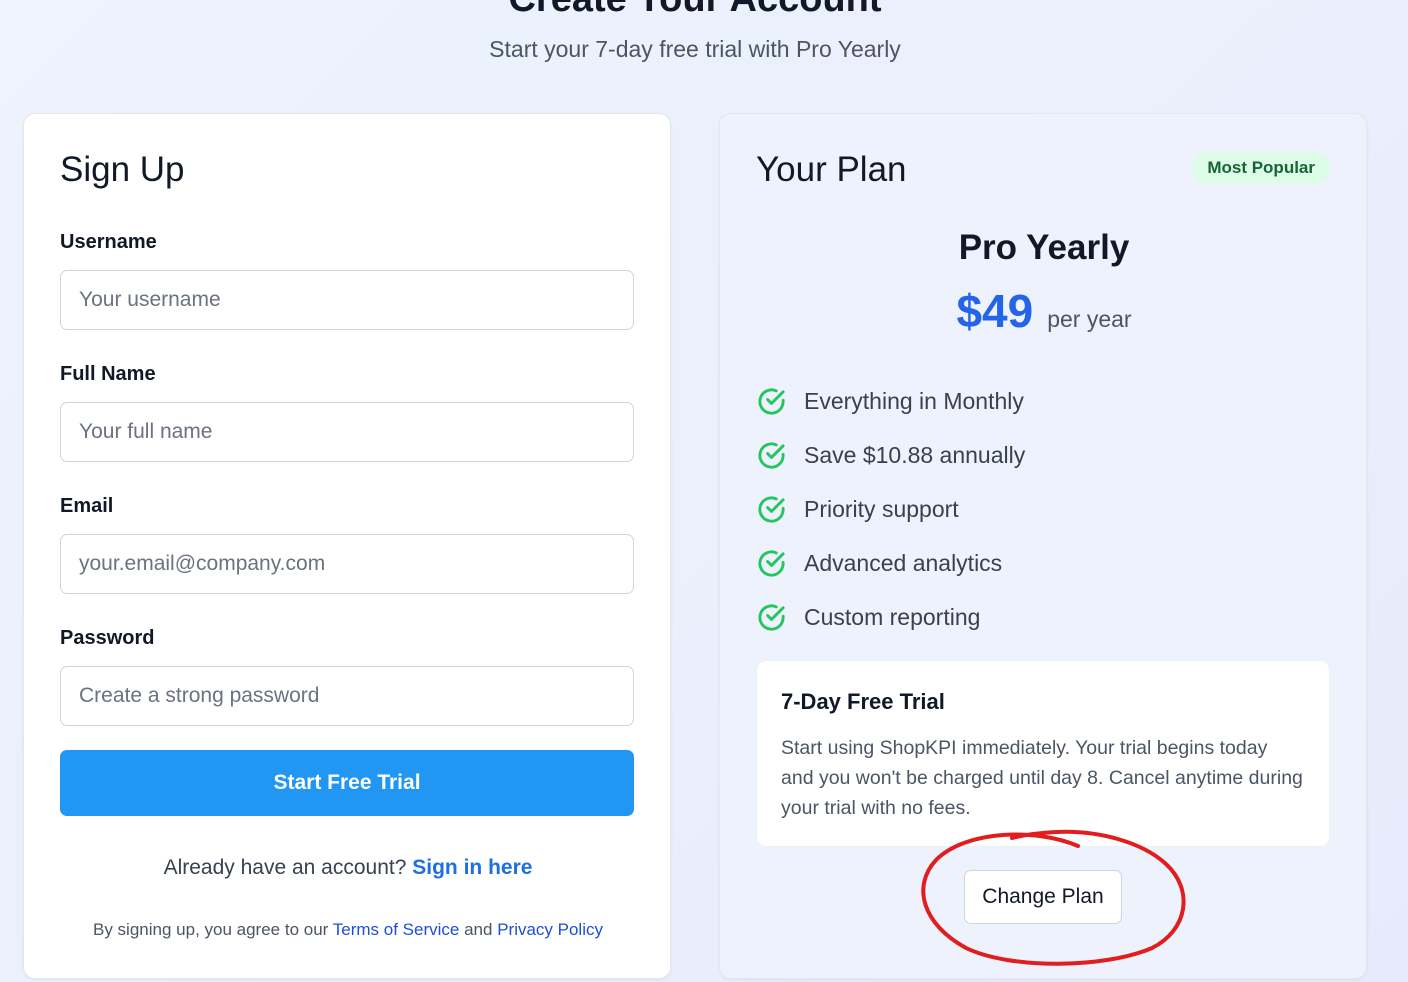 This screenshot has width=1408, height=982. What do you see at coordinates (472, 867) in the screenshot?
I see `sign-in-link: Sign in here` at bounding box center [472, 867].